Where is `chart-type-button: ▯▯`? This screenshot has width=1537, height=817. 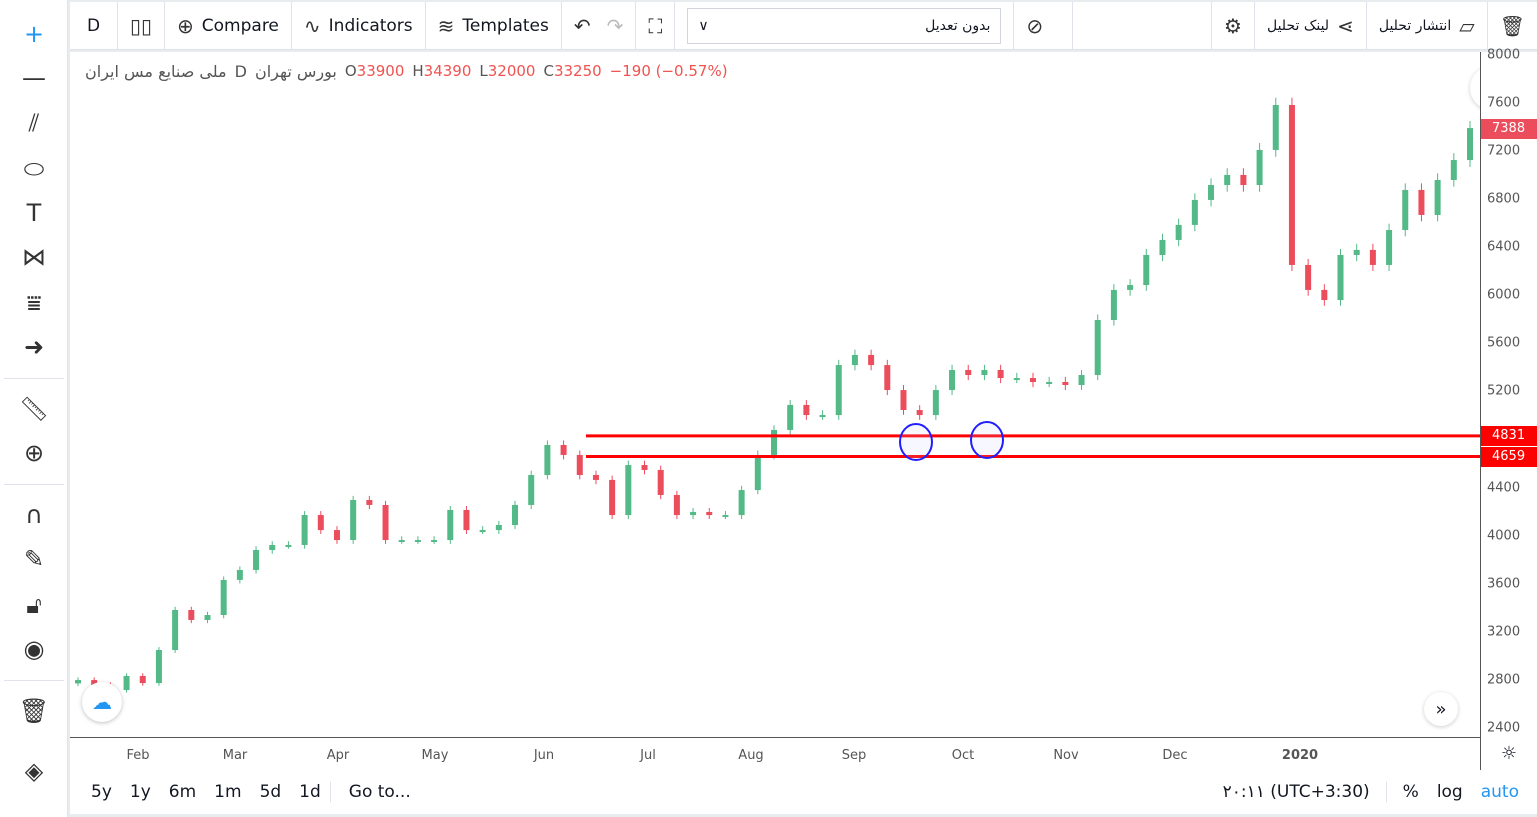 chart-type-button: ▯▯ is located at coordinates (142, 25).